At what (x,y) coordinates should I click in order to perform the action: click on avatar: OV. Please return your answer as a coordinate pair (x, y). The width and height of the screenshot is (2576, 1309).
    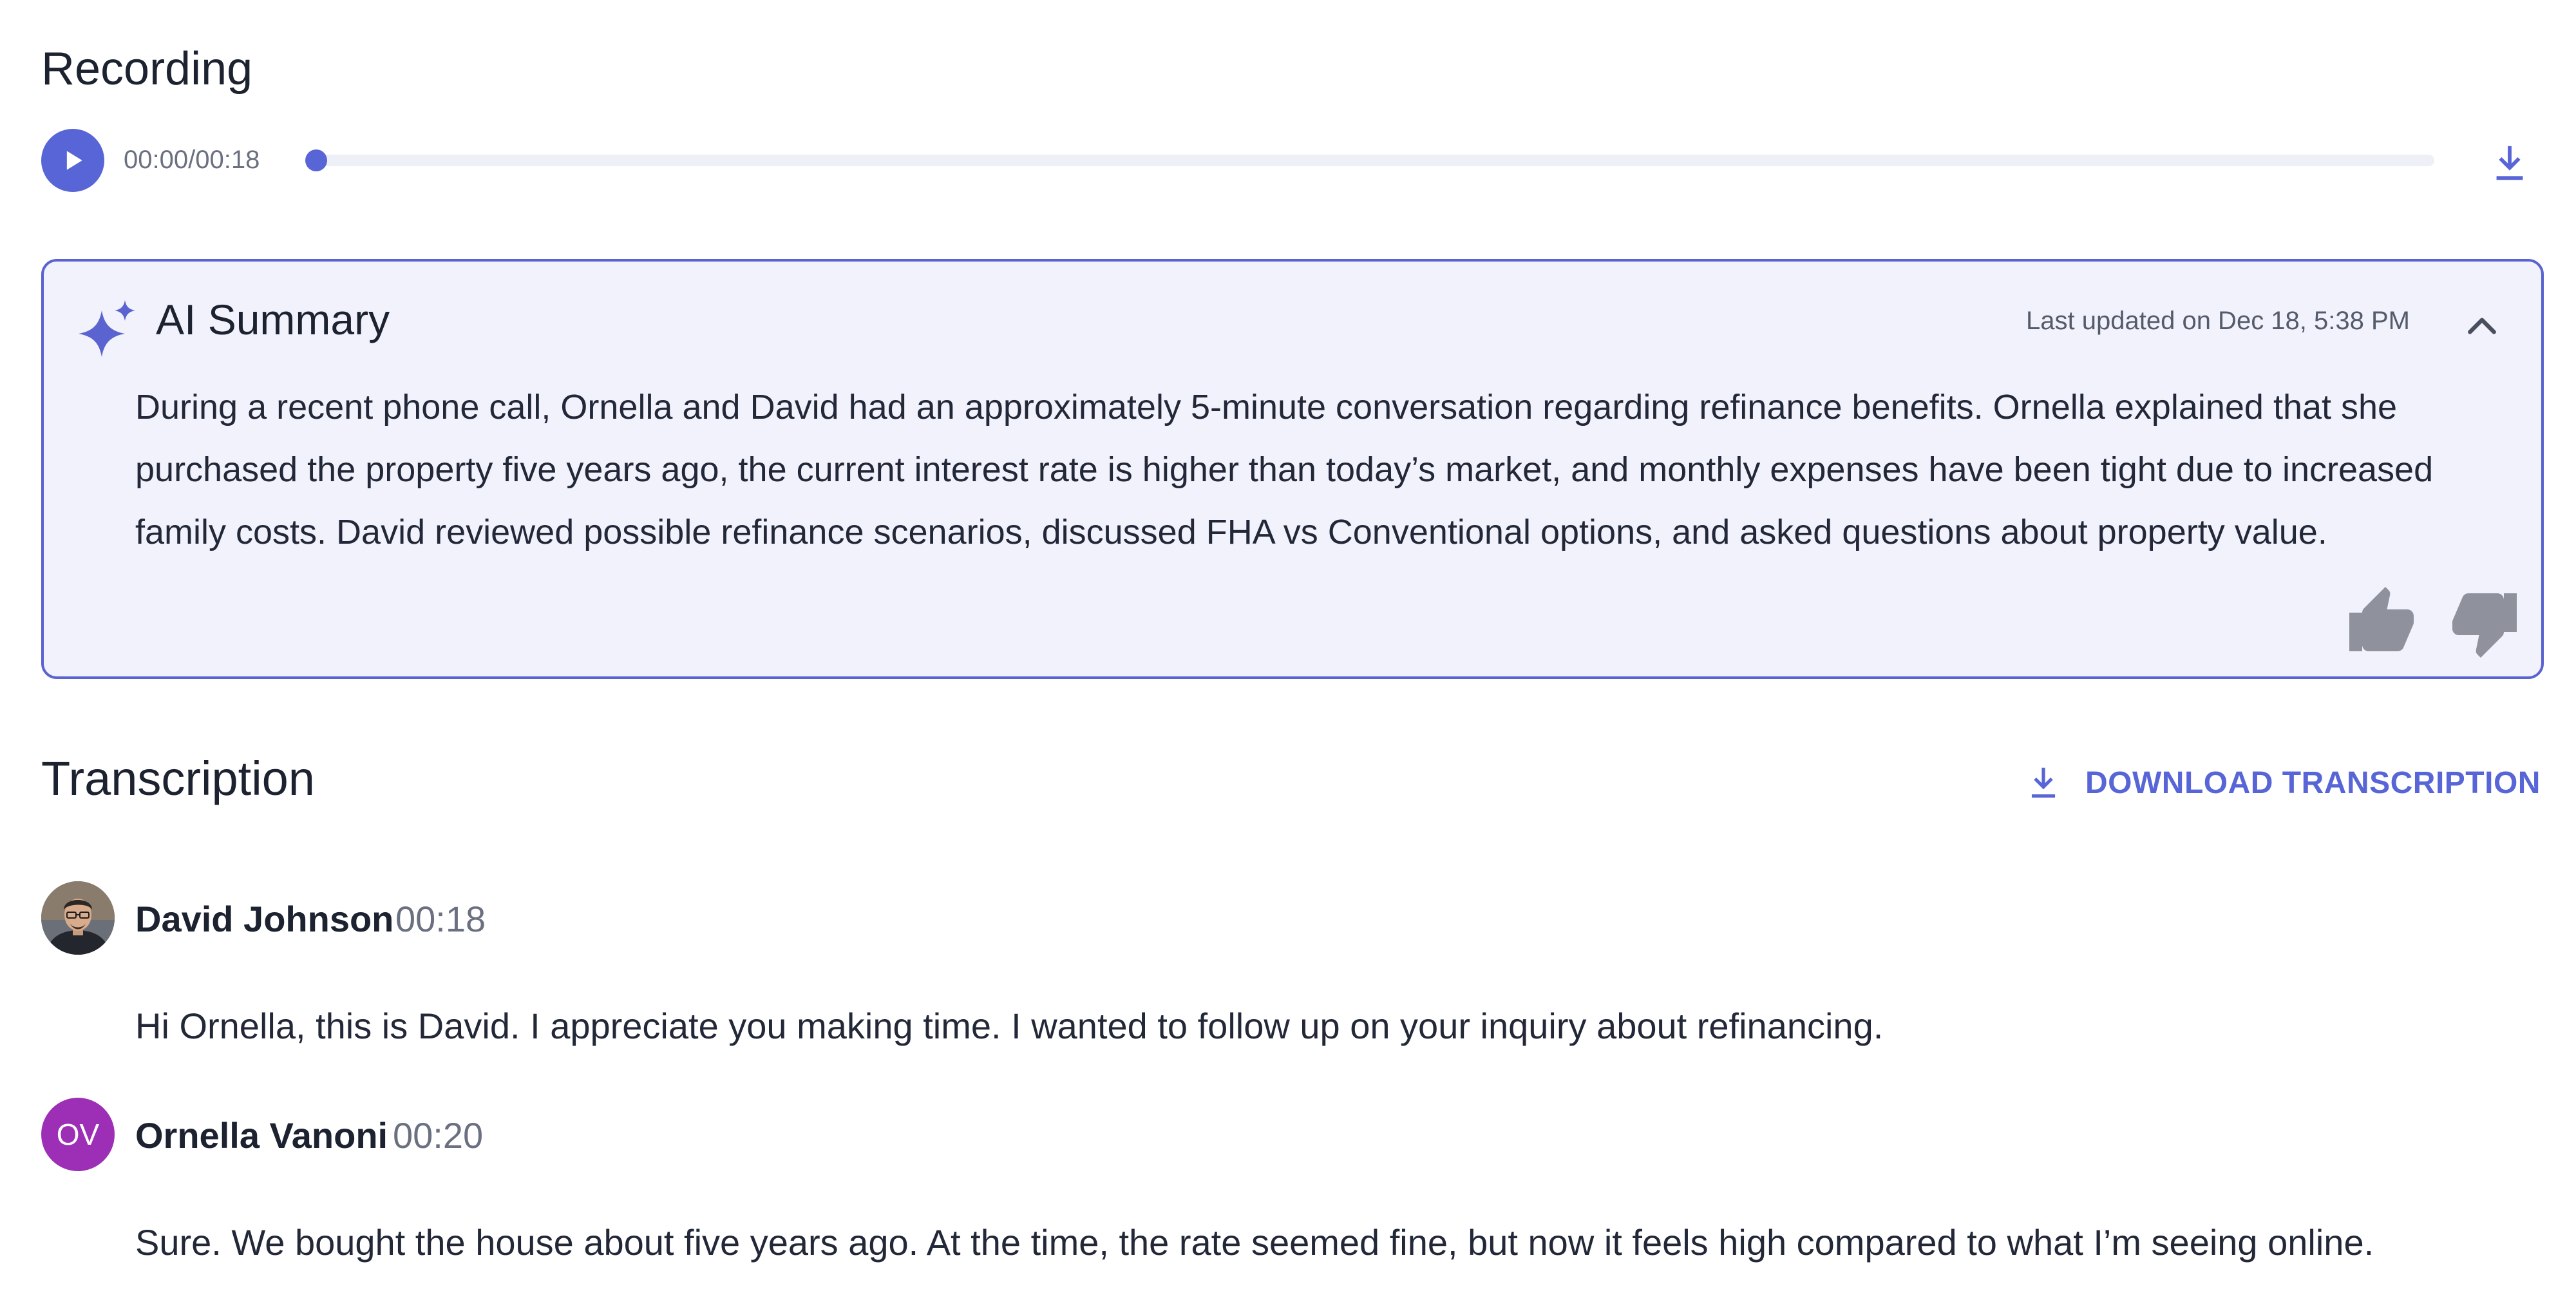
    Looking at the image, I should click on (78, 1134).